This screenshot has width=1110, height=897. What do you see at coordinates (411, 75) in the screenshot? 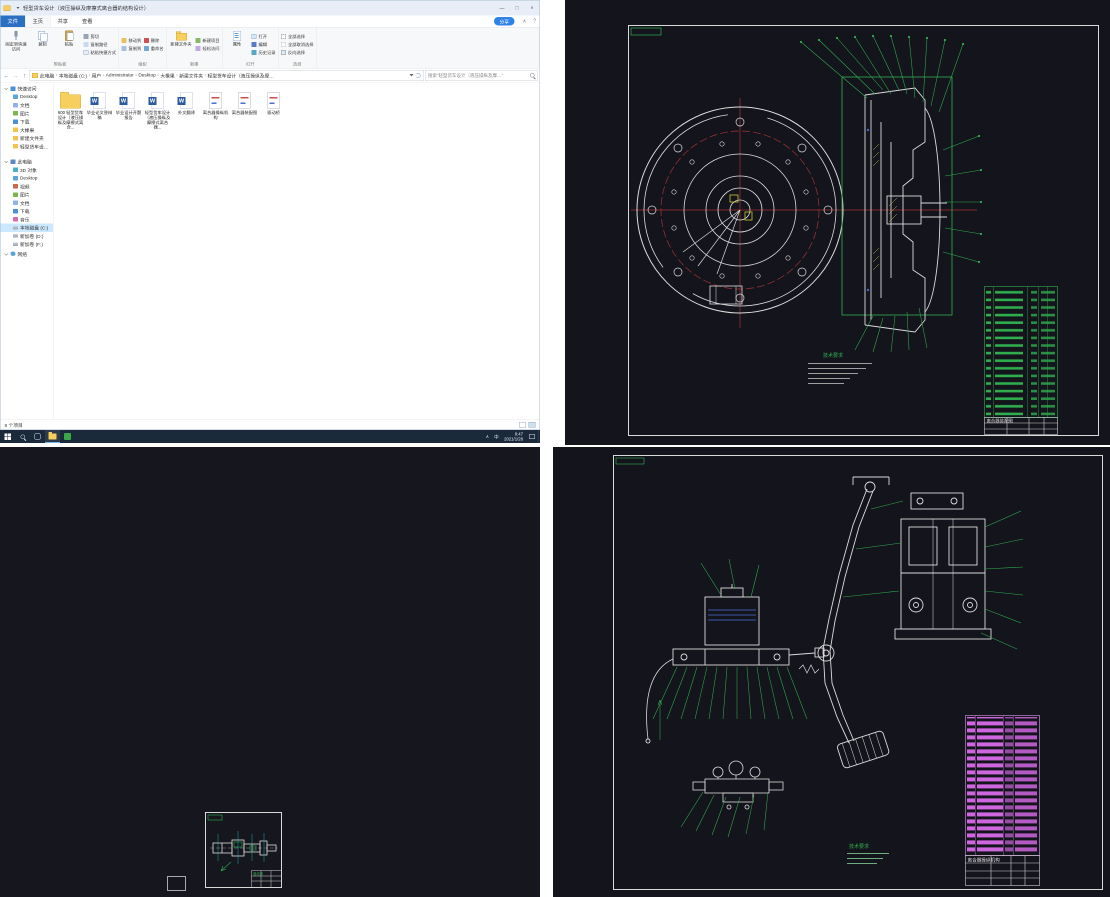
I see `address-dropdown-icon` at bounding box center [411, 75].